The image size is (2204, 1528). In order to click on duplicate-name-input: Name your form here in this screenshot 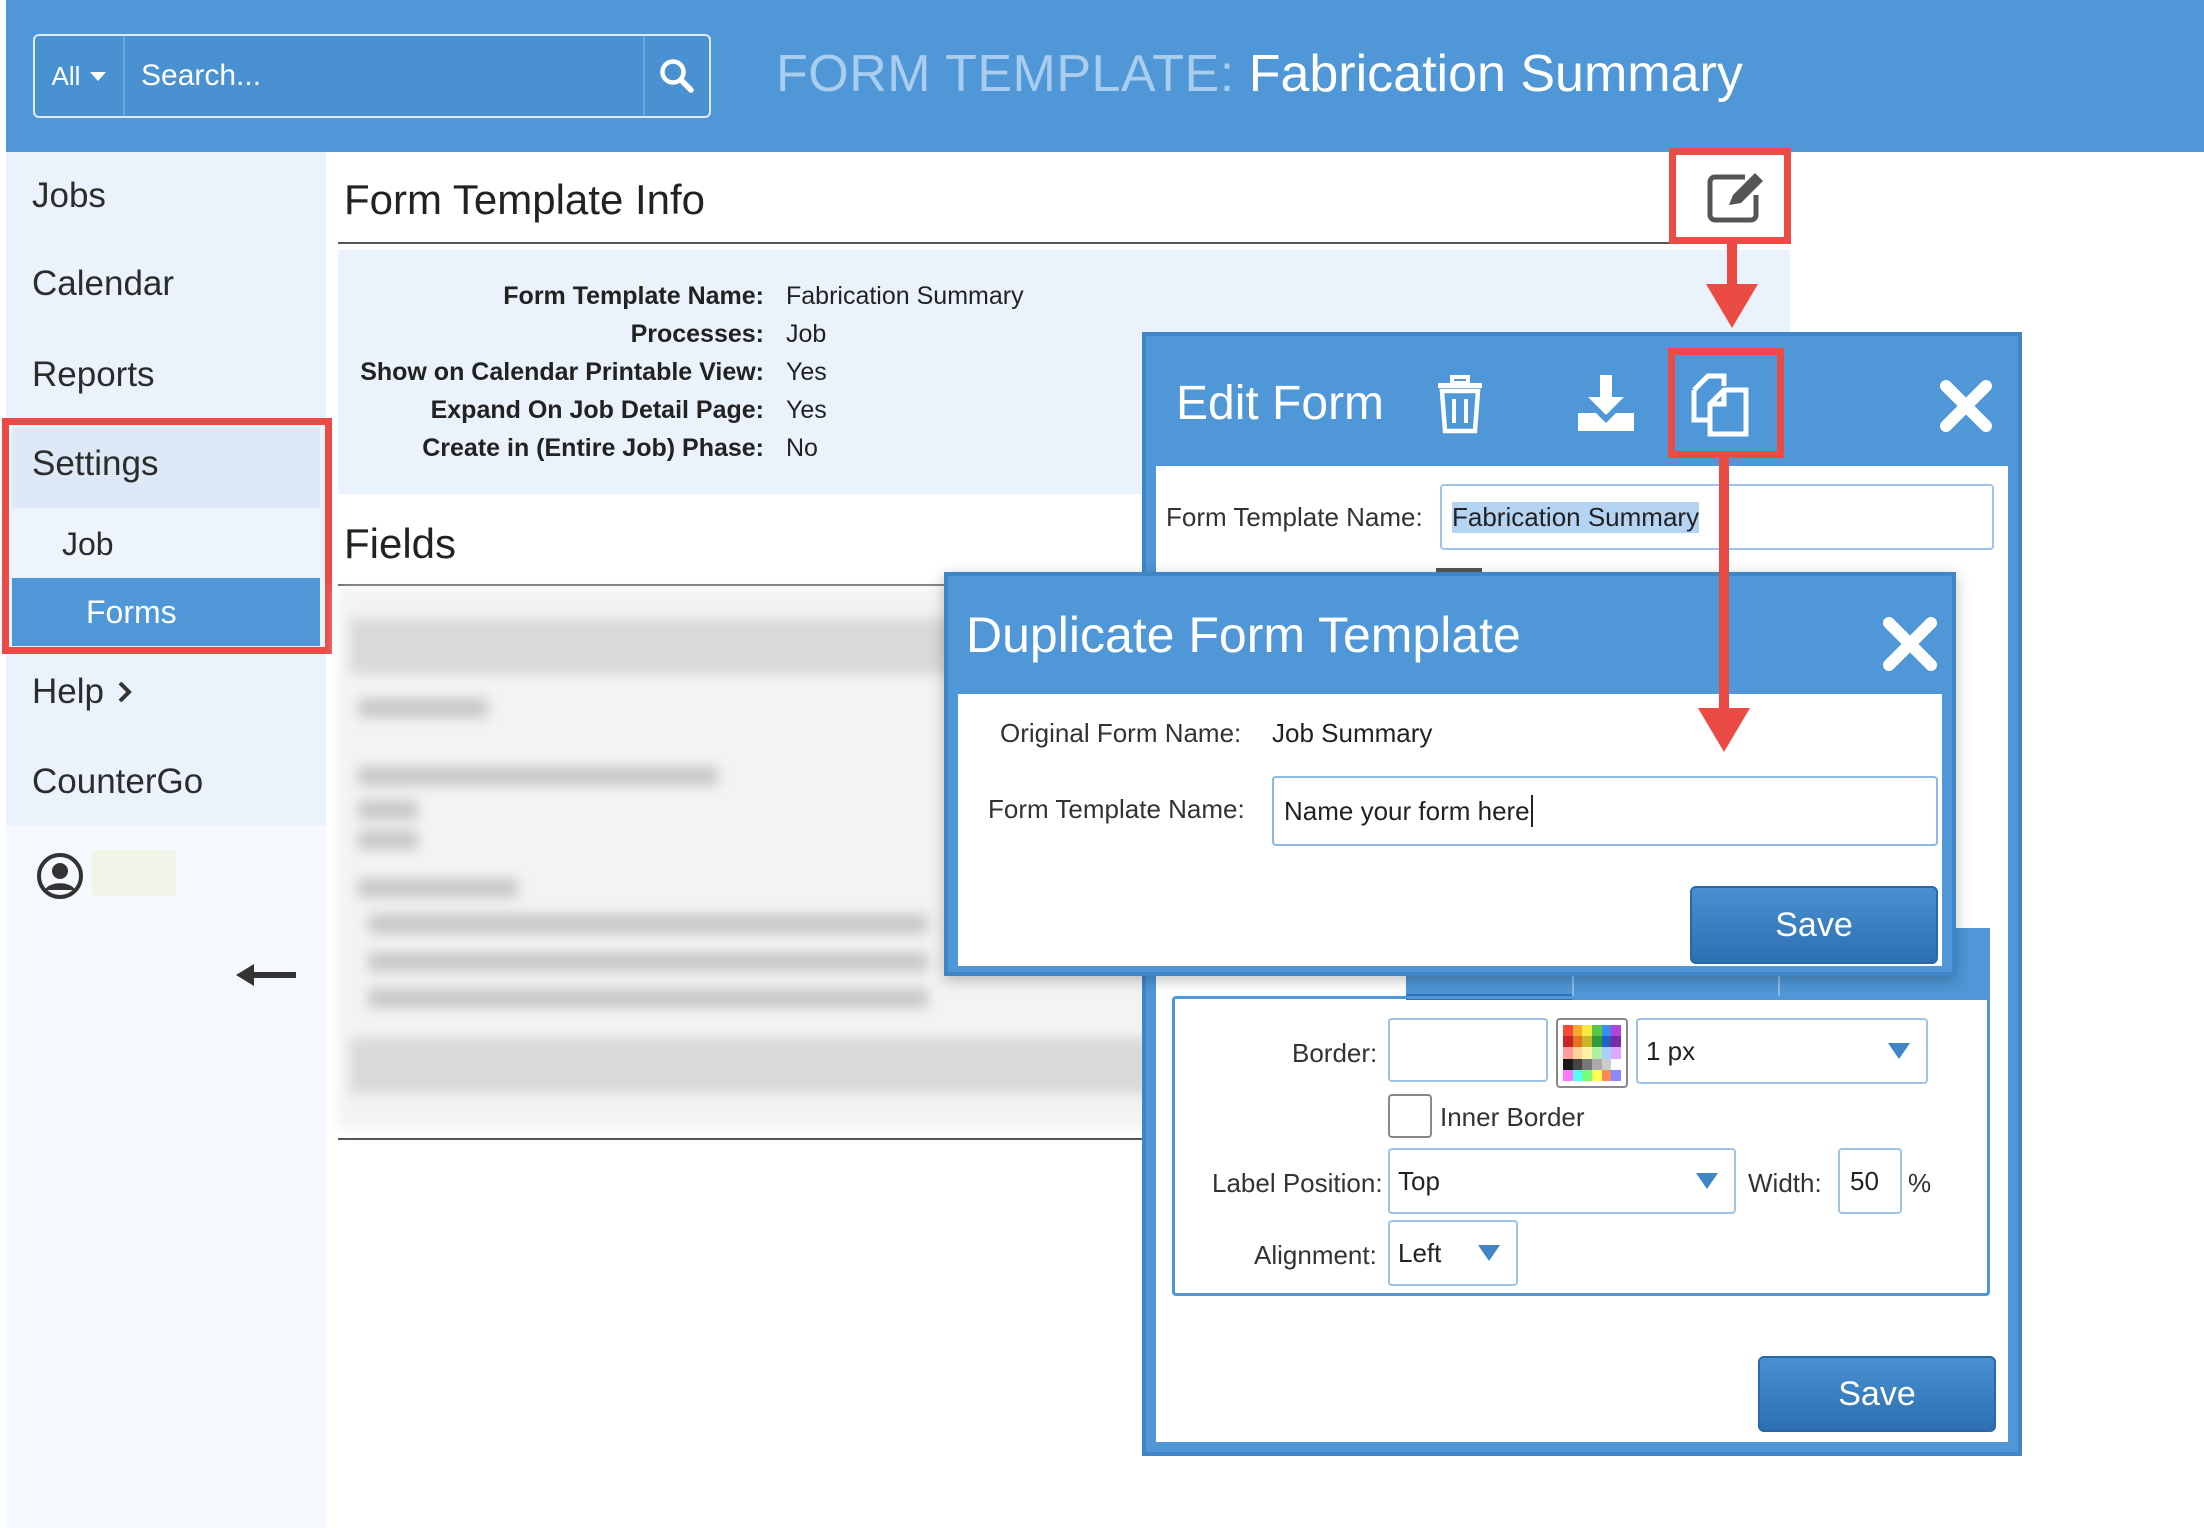, I will do `click(1605, 811)`.